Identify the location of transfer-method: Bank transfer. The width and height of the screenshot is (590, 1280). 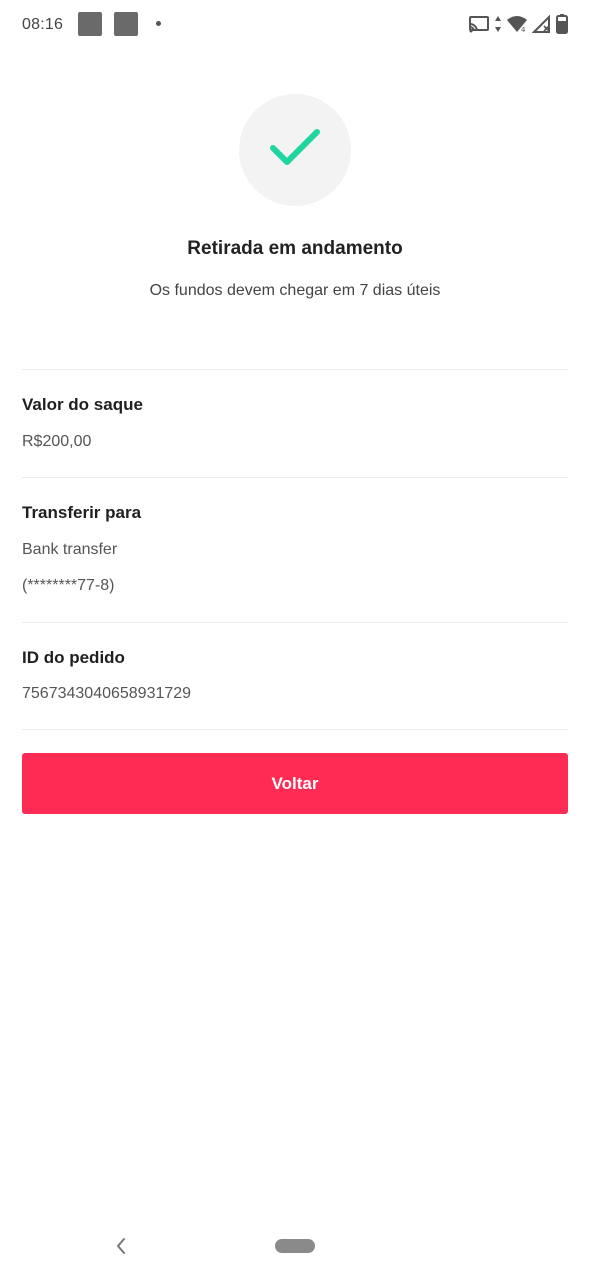
(70, 549).